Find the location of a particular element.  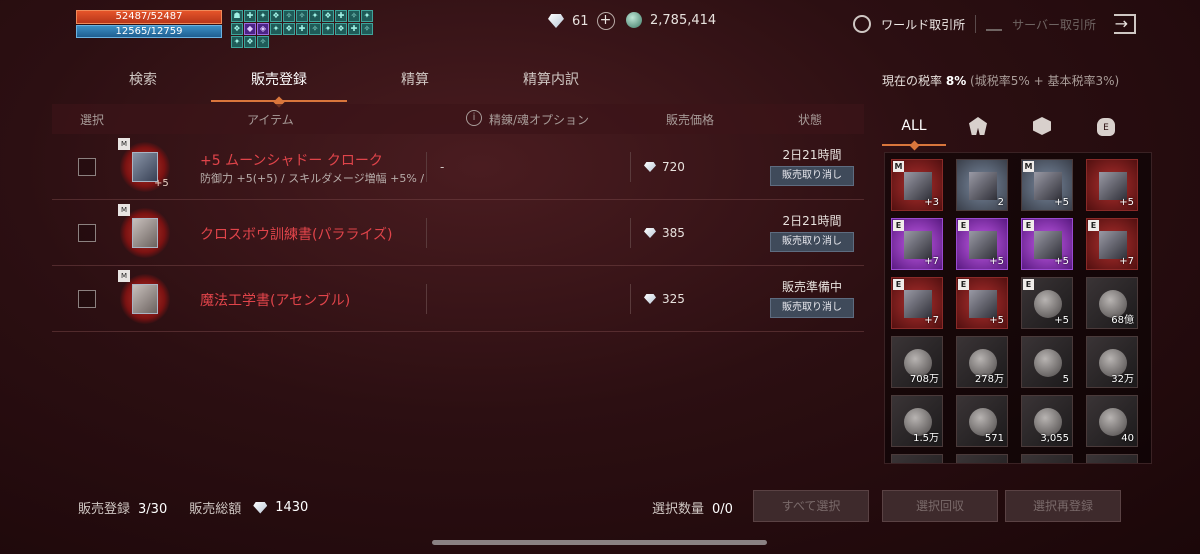

inventory-tab-money: E is located at coordinates (1106, 126).